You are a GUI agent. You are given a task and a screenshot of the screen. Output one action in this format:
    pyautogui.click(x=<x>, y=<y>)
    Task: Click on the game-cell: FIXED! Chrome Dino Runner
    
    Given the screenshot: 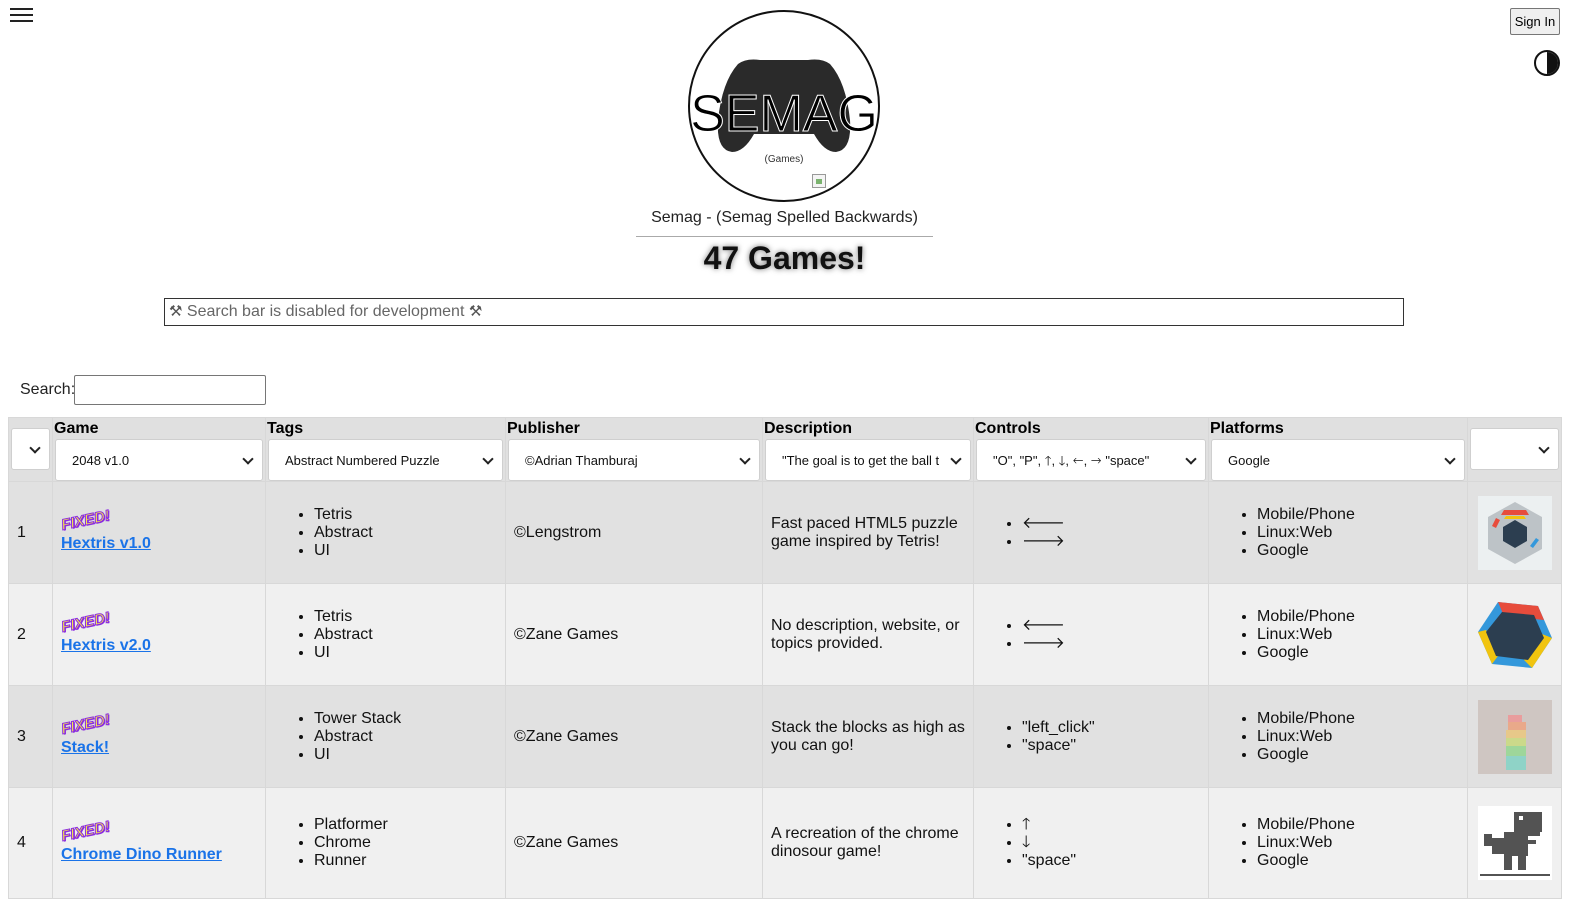 What is the action you would take?
    pyautogui.click(x=159, y=843)
    